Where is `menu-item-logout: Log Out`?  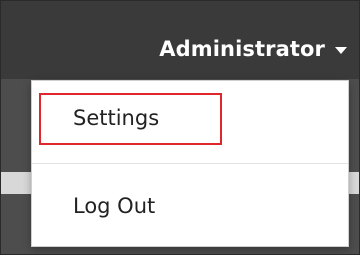
menu-item-logout: Log Out is located at coordinates (190, 206).